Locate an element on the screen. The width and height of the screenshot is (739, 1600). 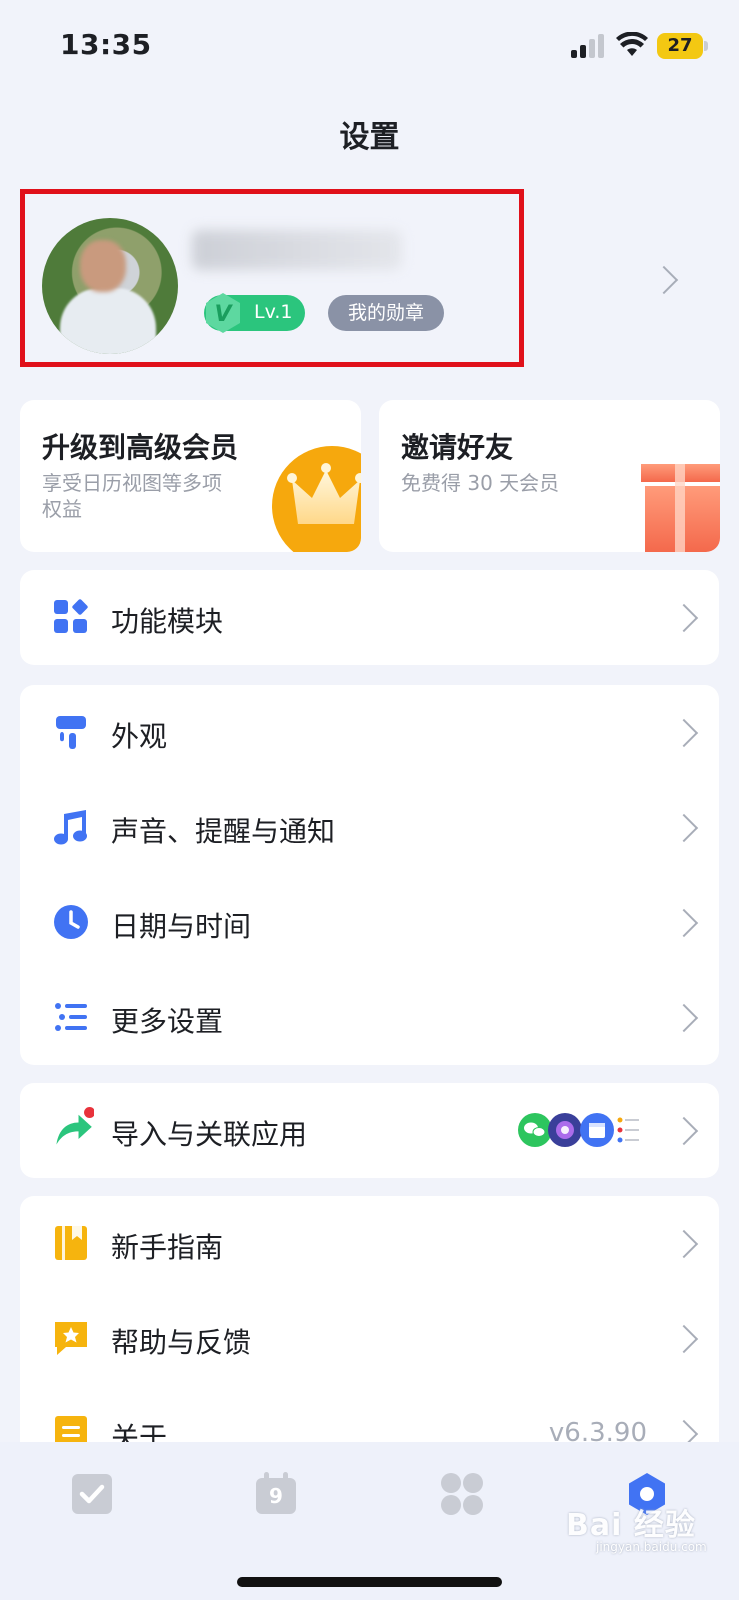
upgrade-subtitle-line2: 权益 is located at coordinates (62, 509).